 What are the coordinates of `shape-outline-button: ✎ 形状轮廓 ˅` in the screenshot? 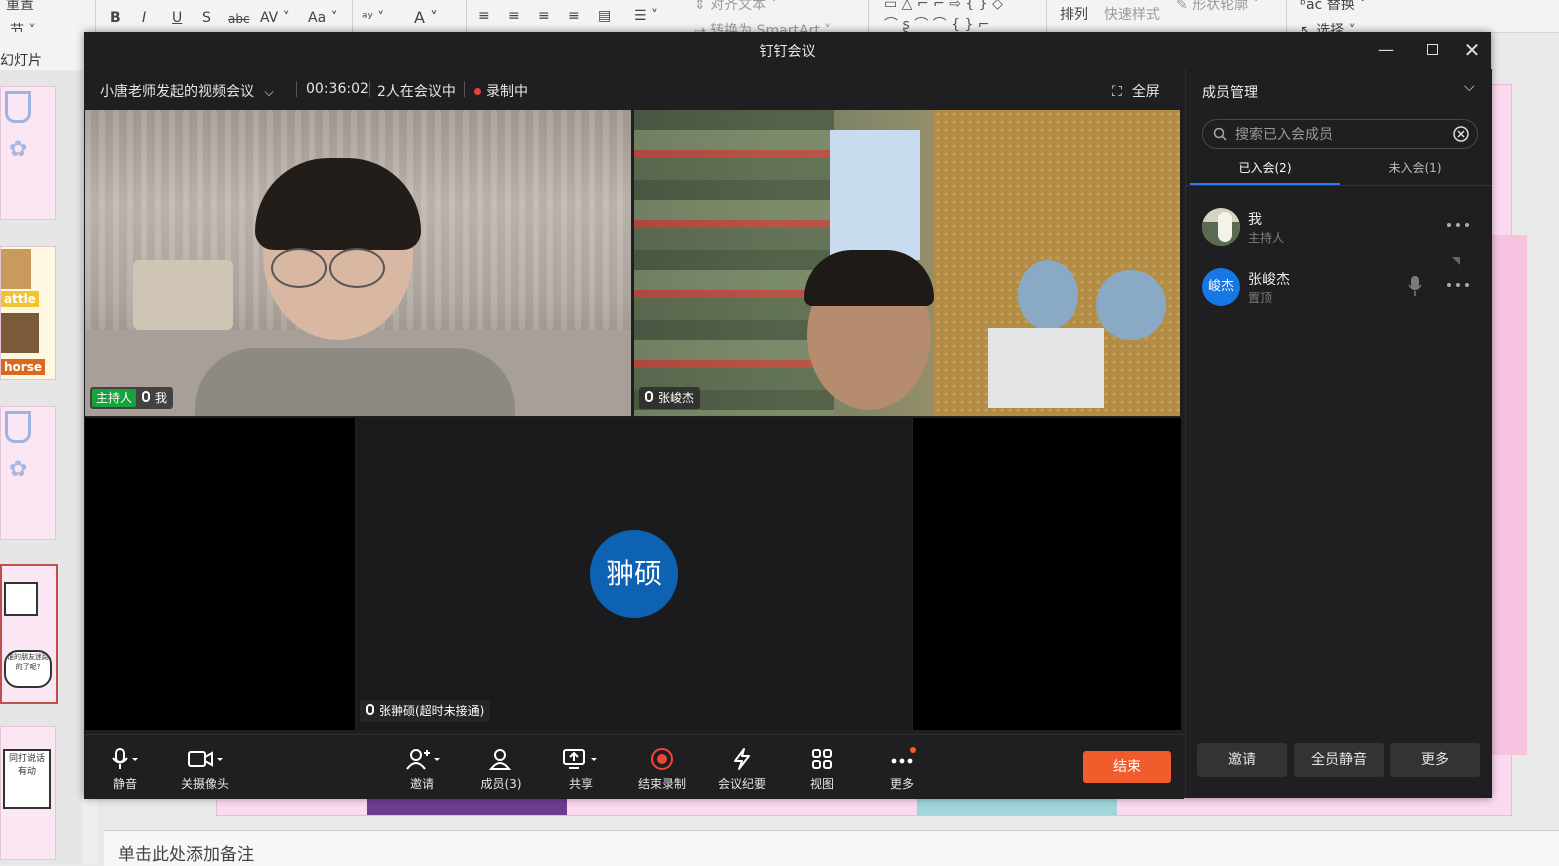 It's located at (1218, 7).